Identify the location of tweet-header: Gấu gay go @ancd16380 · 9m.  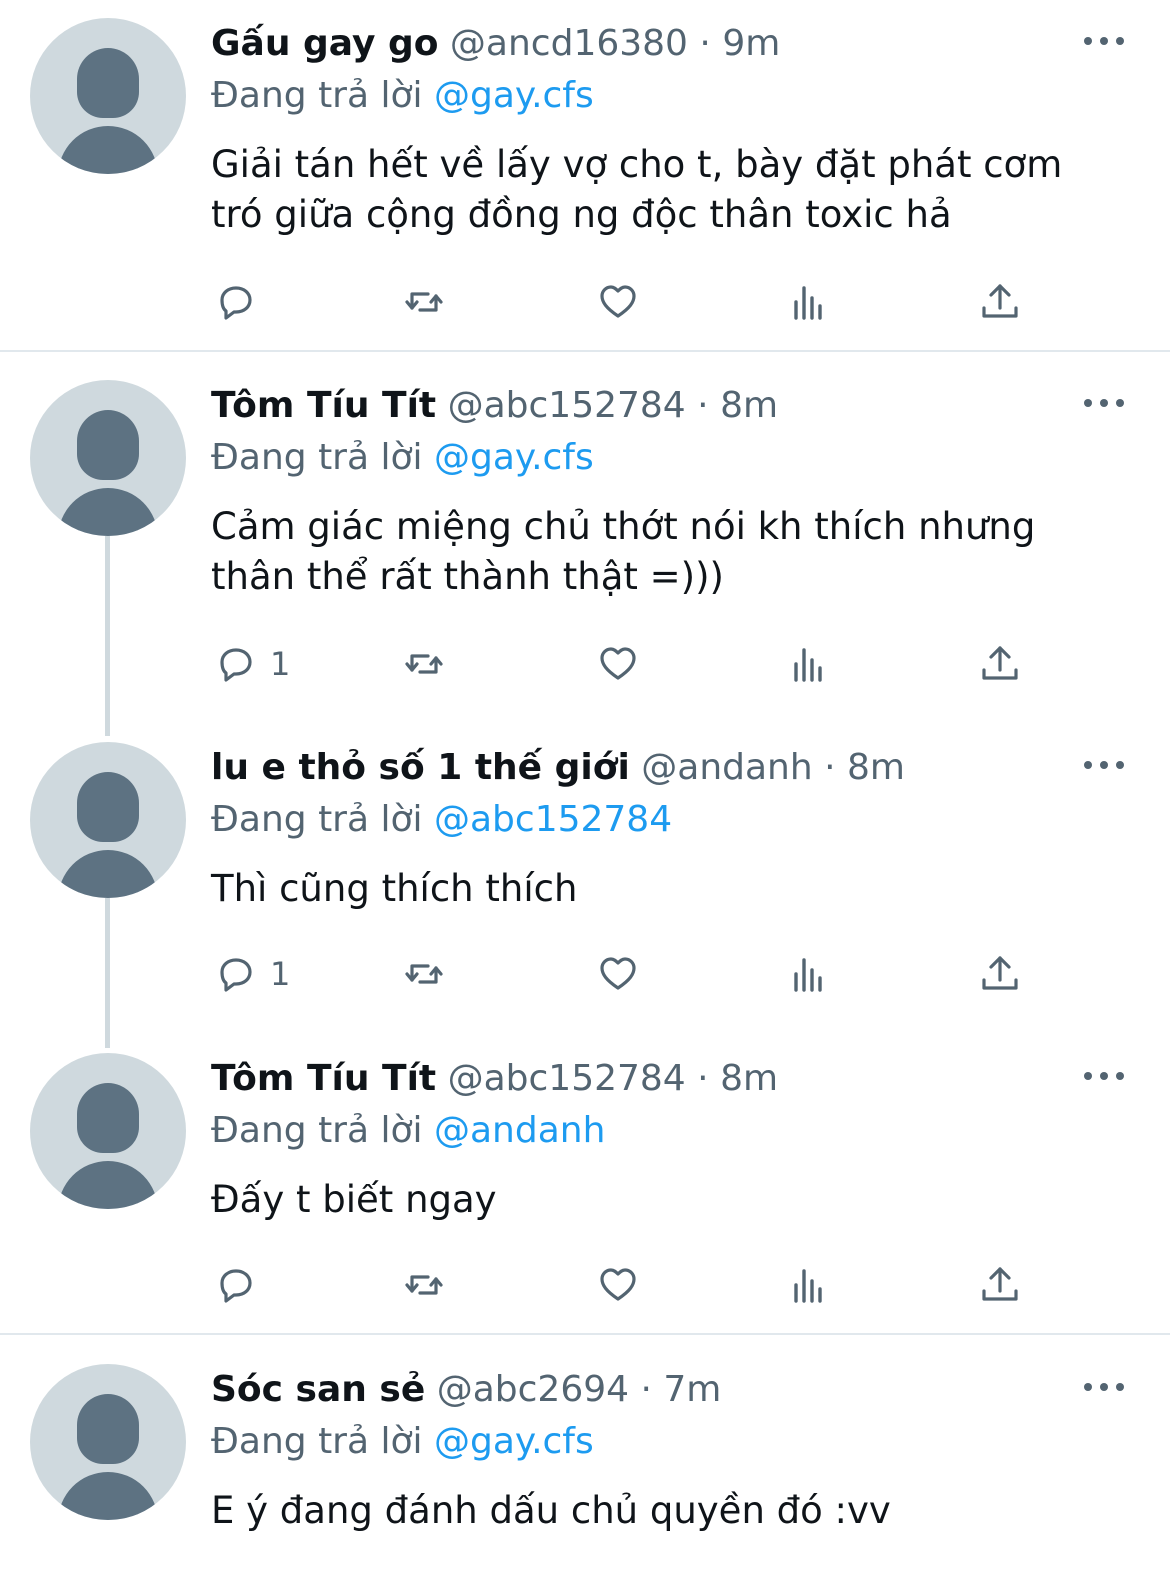
(496, 43).